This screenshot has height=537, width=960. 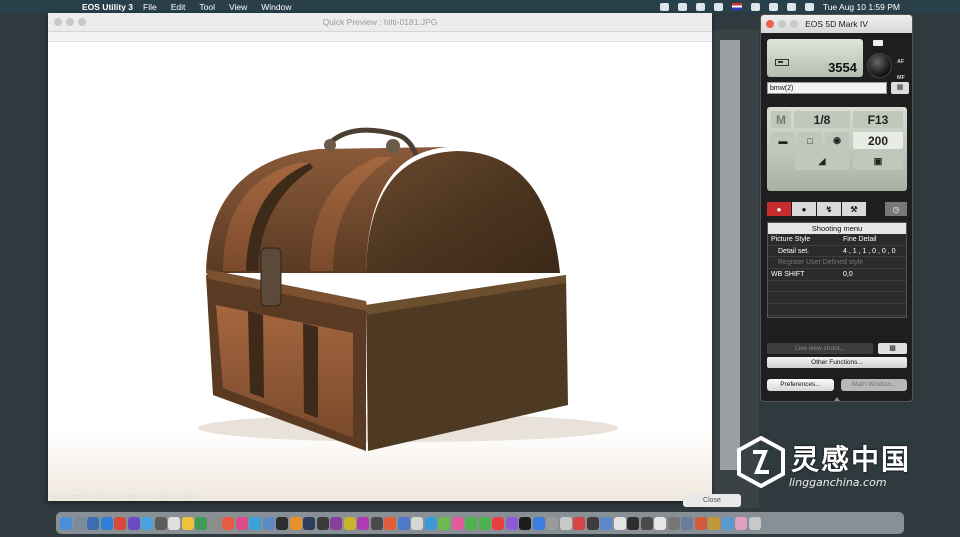 I want to click on lightroom-icon, so click(x=309, y=523).